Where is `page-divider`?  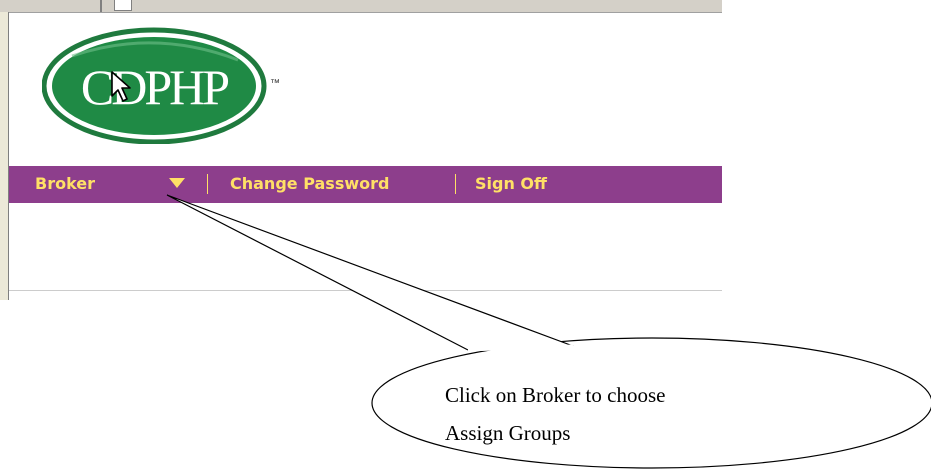
page-divider is located at coordinates (365, 290).